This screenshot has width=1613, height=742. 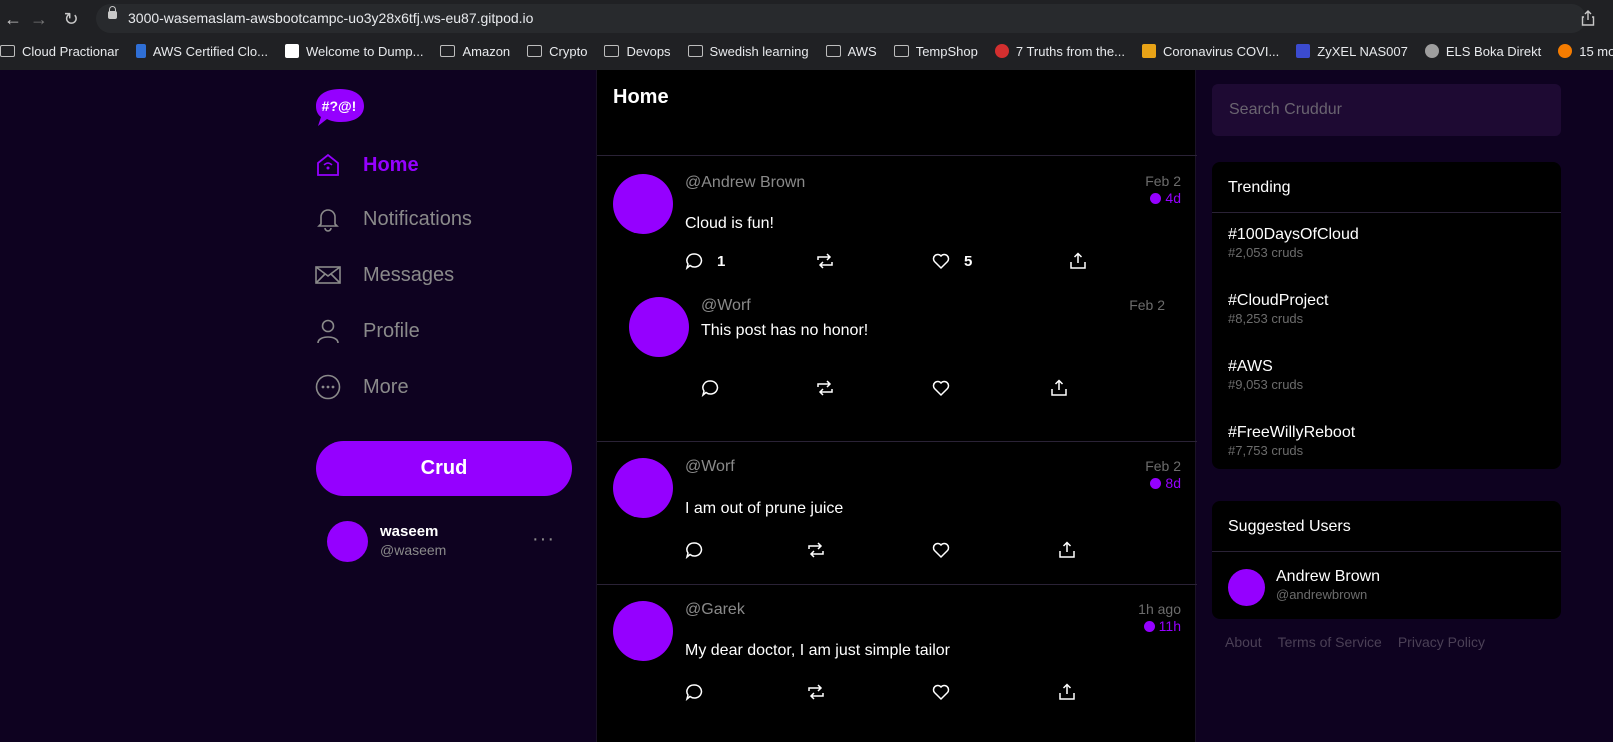 What do you see at coordinates (112, 12) in the screenshot?
I see `lock-icon` at bounding box center [112, 12].